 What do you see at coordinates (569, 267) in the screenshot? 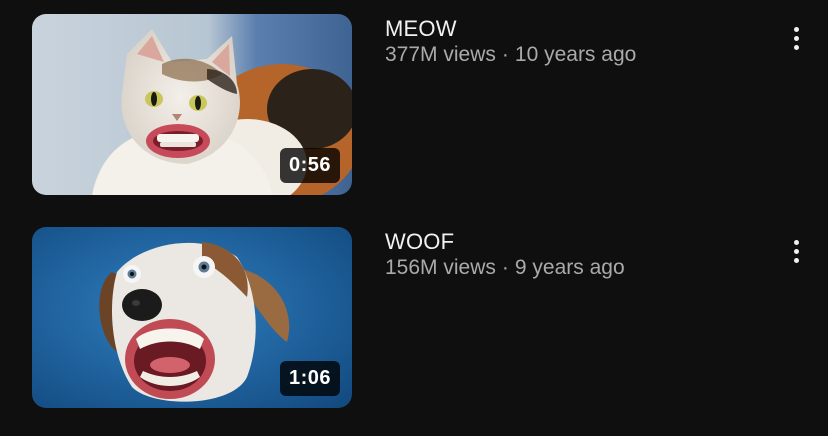
I see `upload-age: 9 years ago` at bounding box center [569, 267].